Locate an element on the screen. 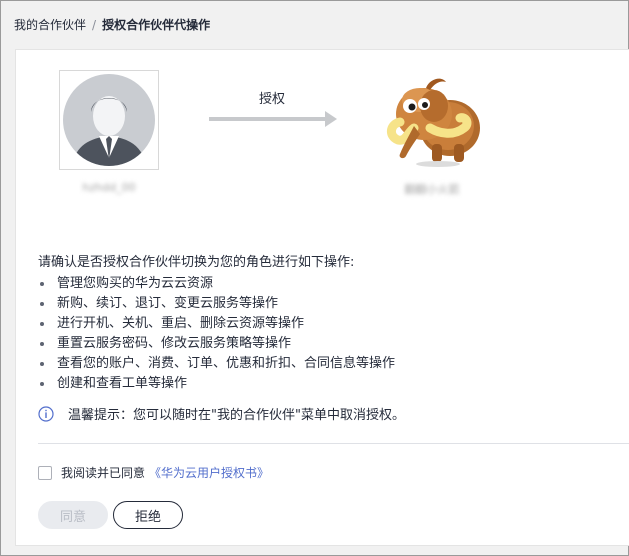 The image size is (629, 556). tip-message: 温馨提示：您可以随时在"我的合作伙伴"菜单中取消授权。 is located at coordinates (221, 413).